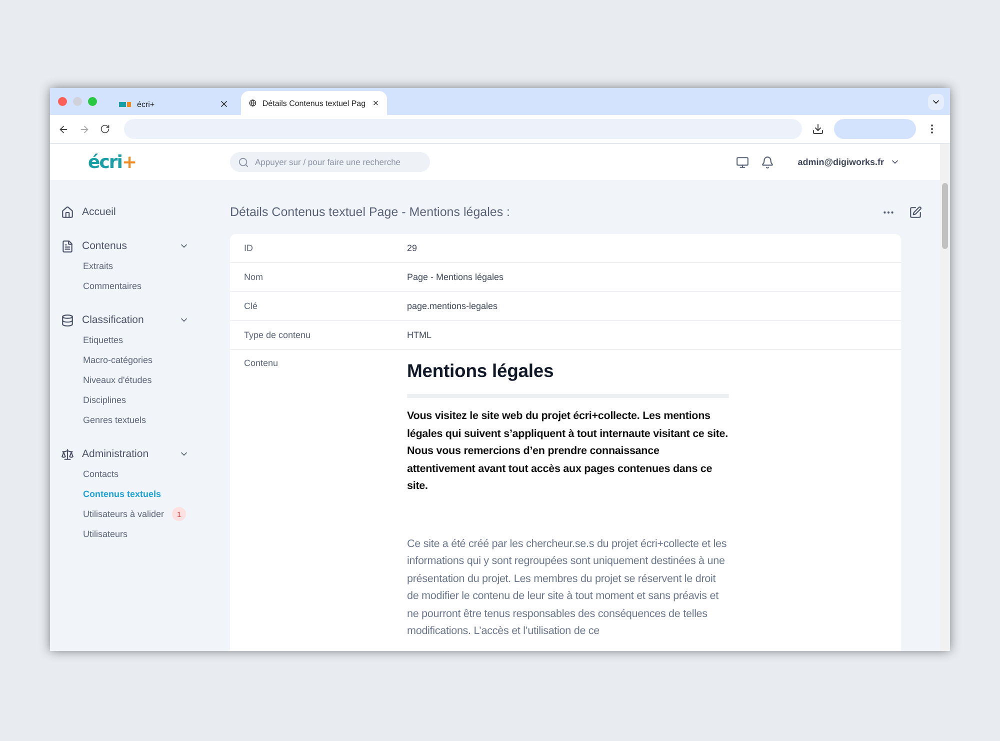  I want to click on sidebar-section: Administration, so click(125, 454).